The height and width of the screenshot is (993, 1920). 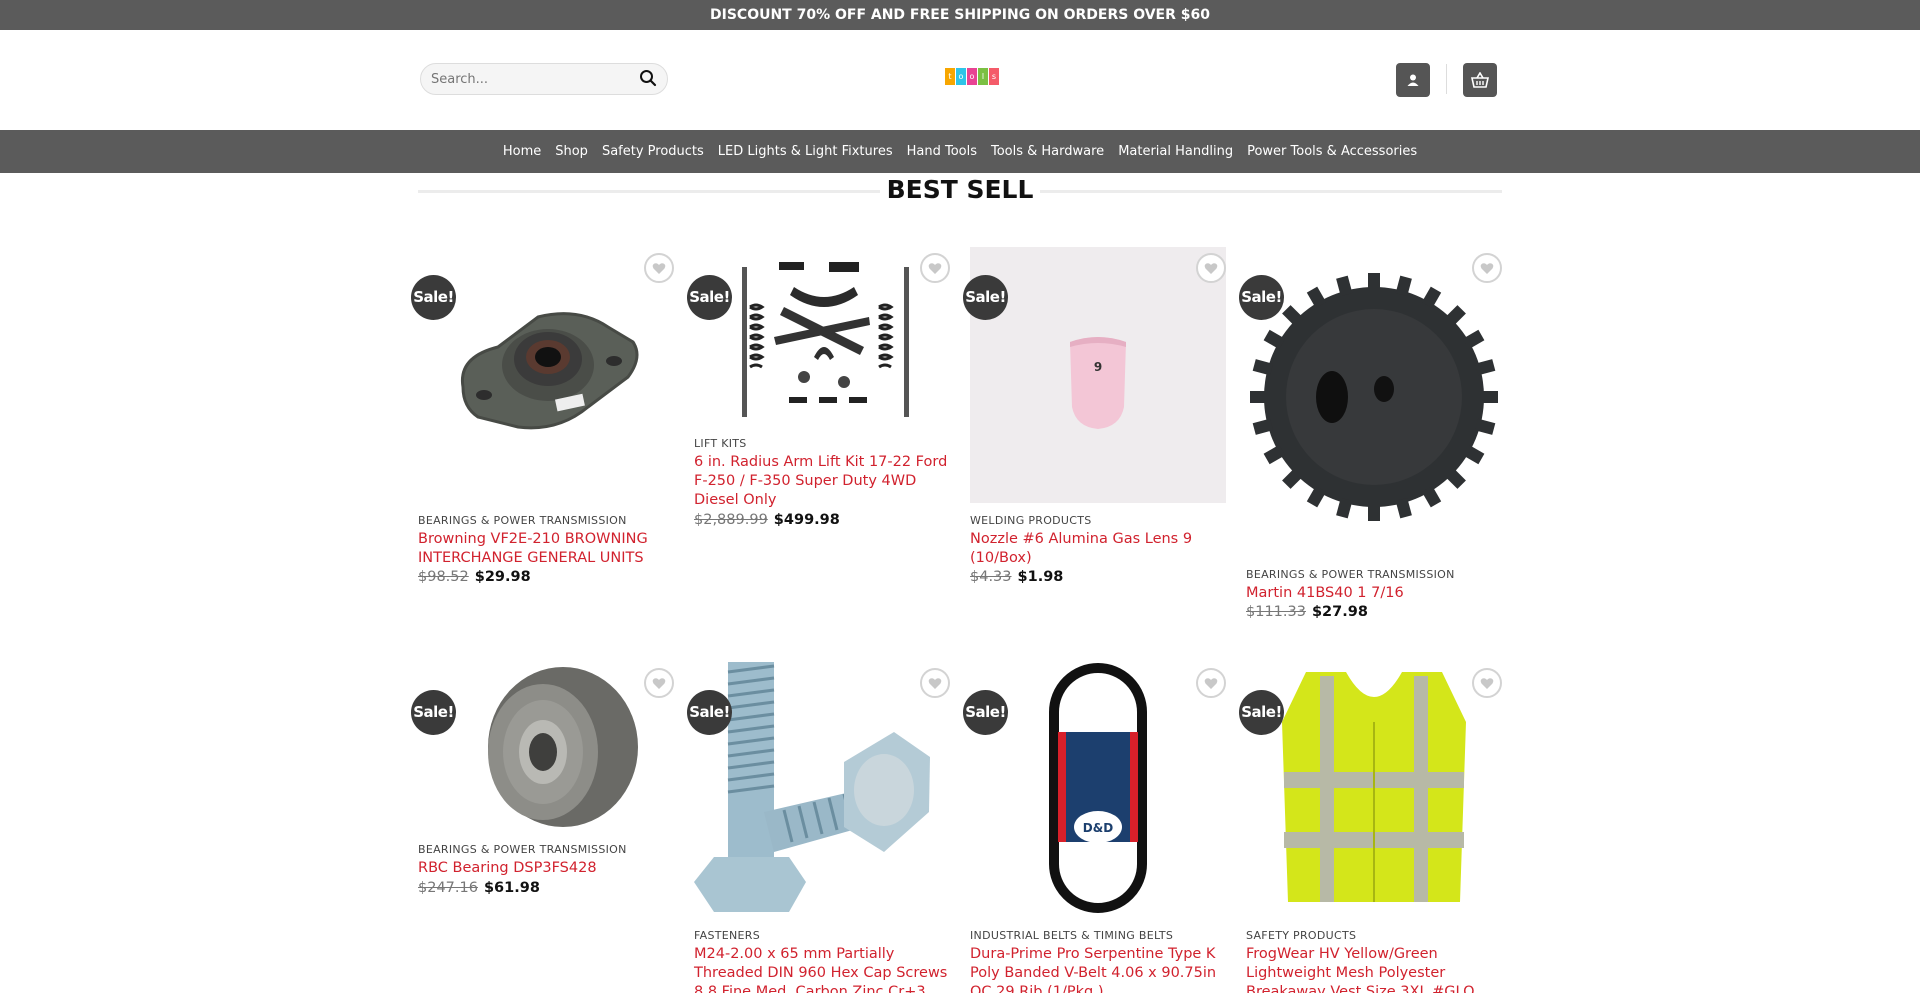 What do you see at coordinates (727, 935) in the screenshot?
I see `product-category: FASTENERS` at bounding box center [727, 935].